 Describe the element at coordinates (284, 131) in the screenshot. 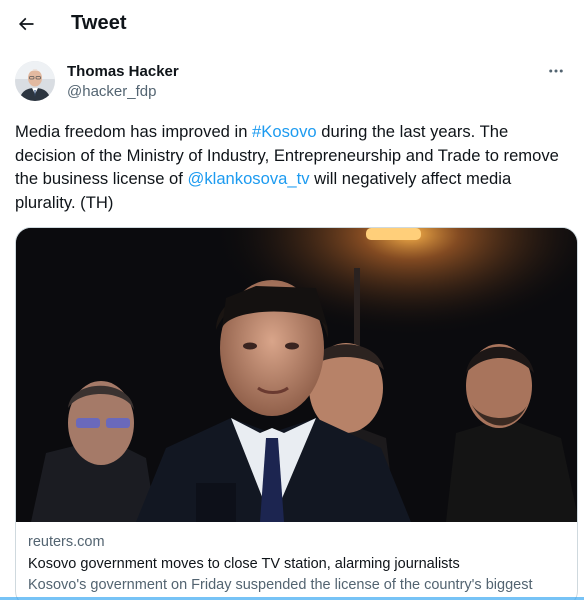

I see `hashtag-link: #Kosovo` at that location.